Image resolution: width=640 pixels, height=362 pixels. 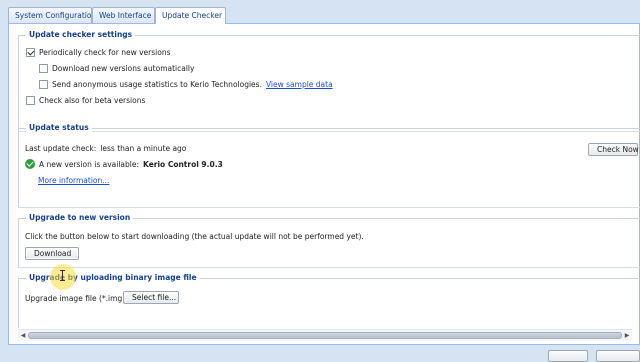 What do you see at coordinates (190, 15) in the screenshot?
I see `tab-update-checker: Update Checker` at bounding box center [190, 15].